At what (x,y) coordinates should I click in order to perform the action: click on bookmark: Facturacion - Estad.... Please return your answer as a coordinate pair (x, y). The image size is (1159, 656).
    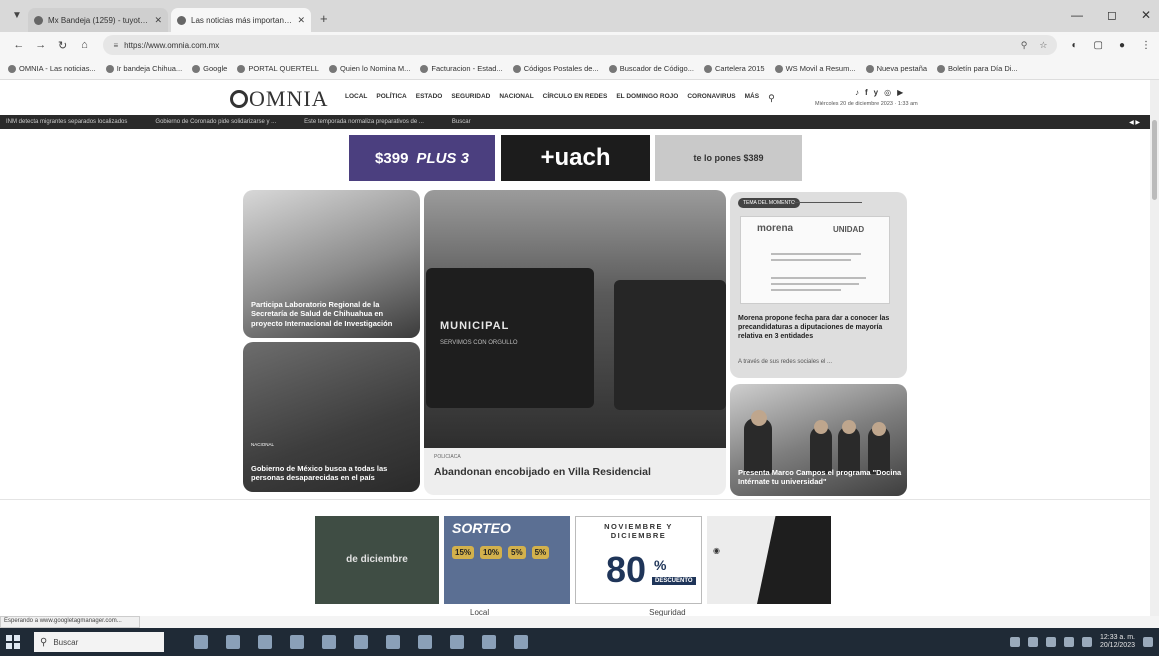
    Looking at the image, I should click on (461, 68).